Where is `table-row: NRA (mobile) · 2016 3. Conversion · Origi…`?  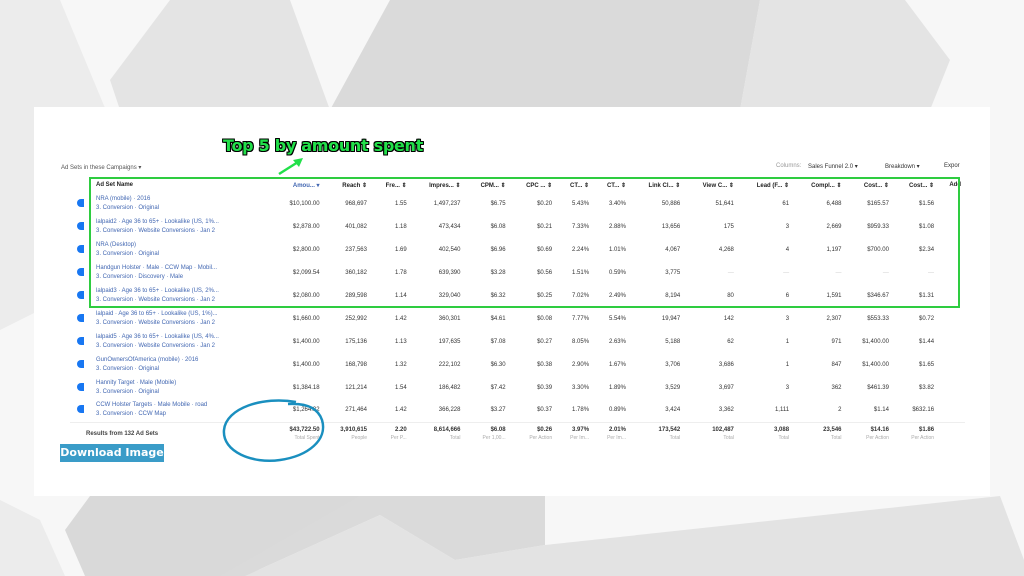 table-row: NRA (mobile) · 2016 3. Conversion · Origi… is located at coordinates (517, 203).